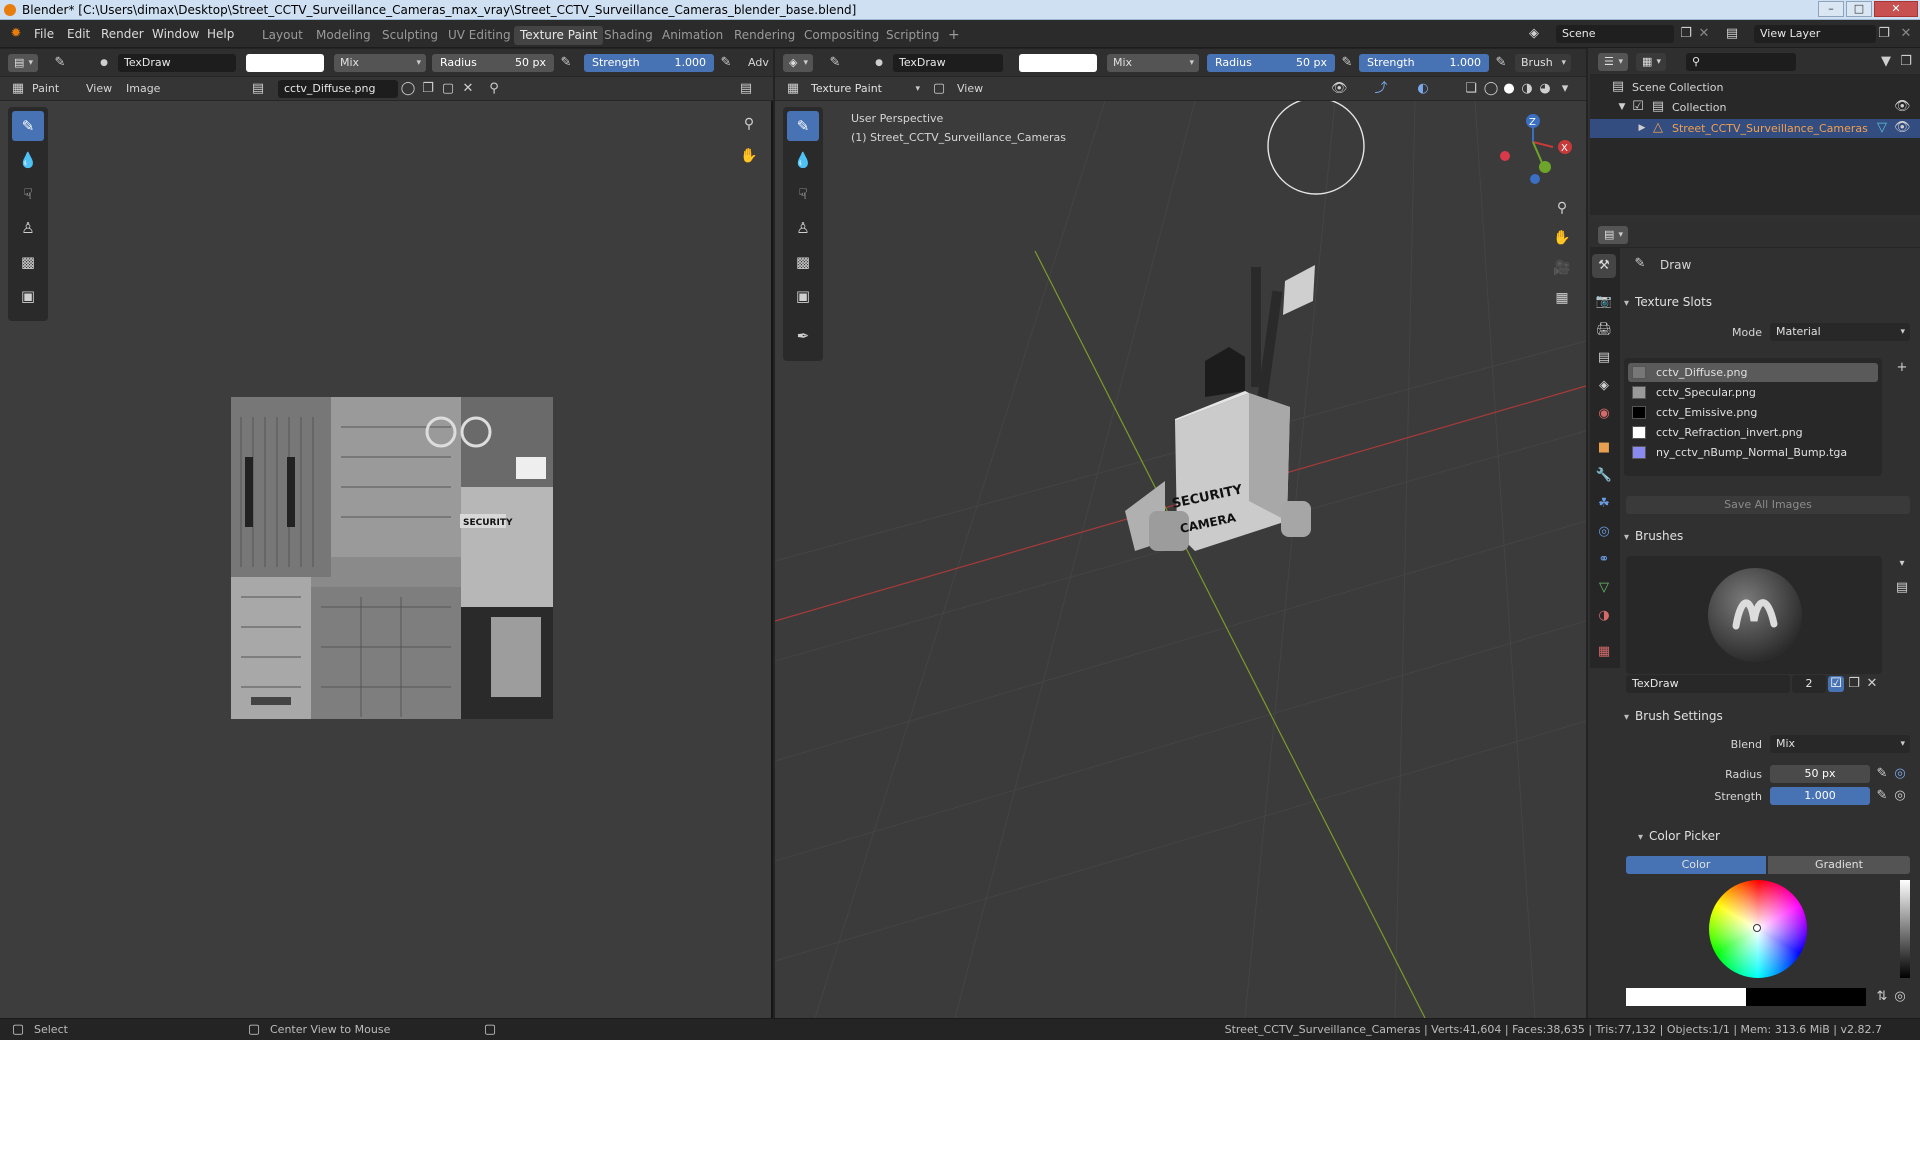 The image size is (1920, 1158). Describe the element at coordinates (1753, 452) in the screenshot. I see `texture-slot-normal: ny_cctv_nBump_Normal_Bump.tga` at that location.